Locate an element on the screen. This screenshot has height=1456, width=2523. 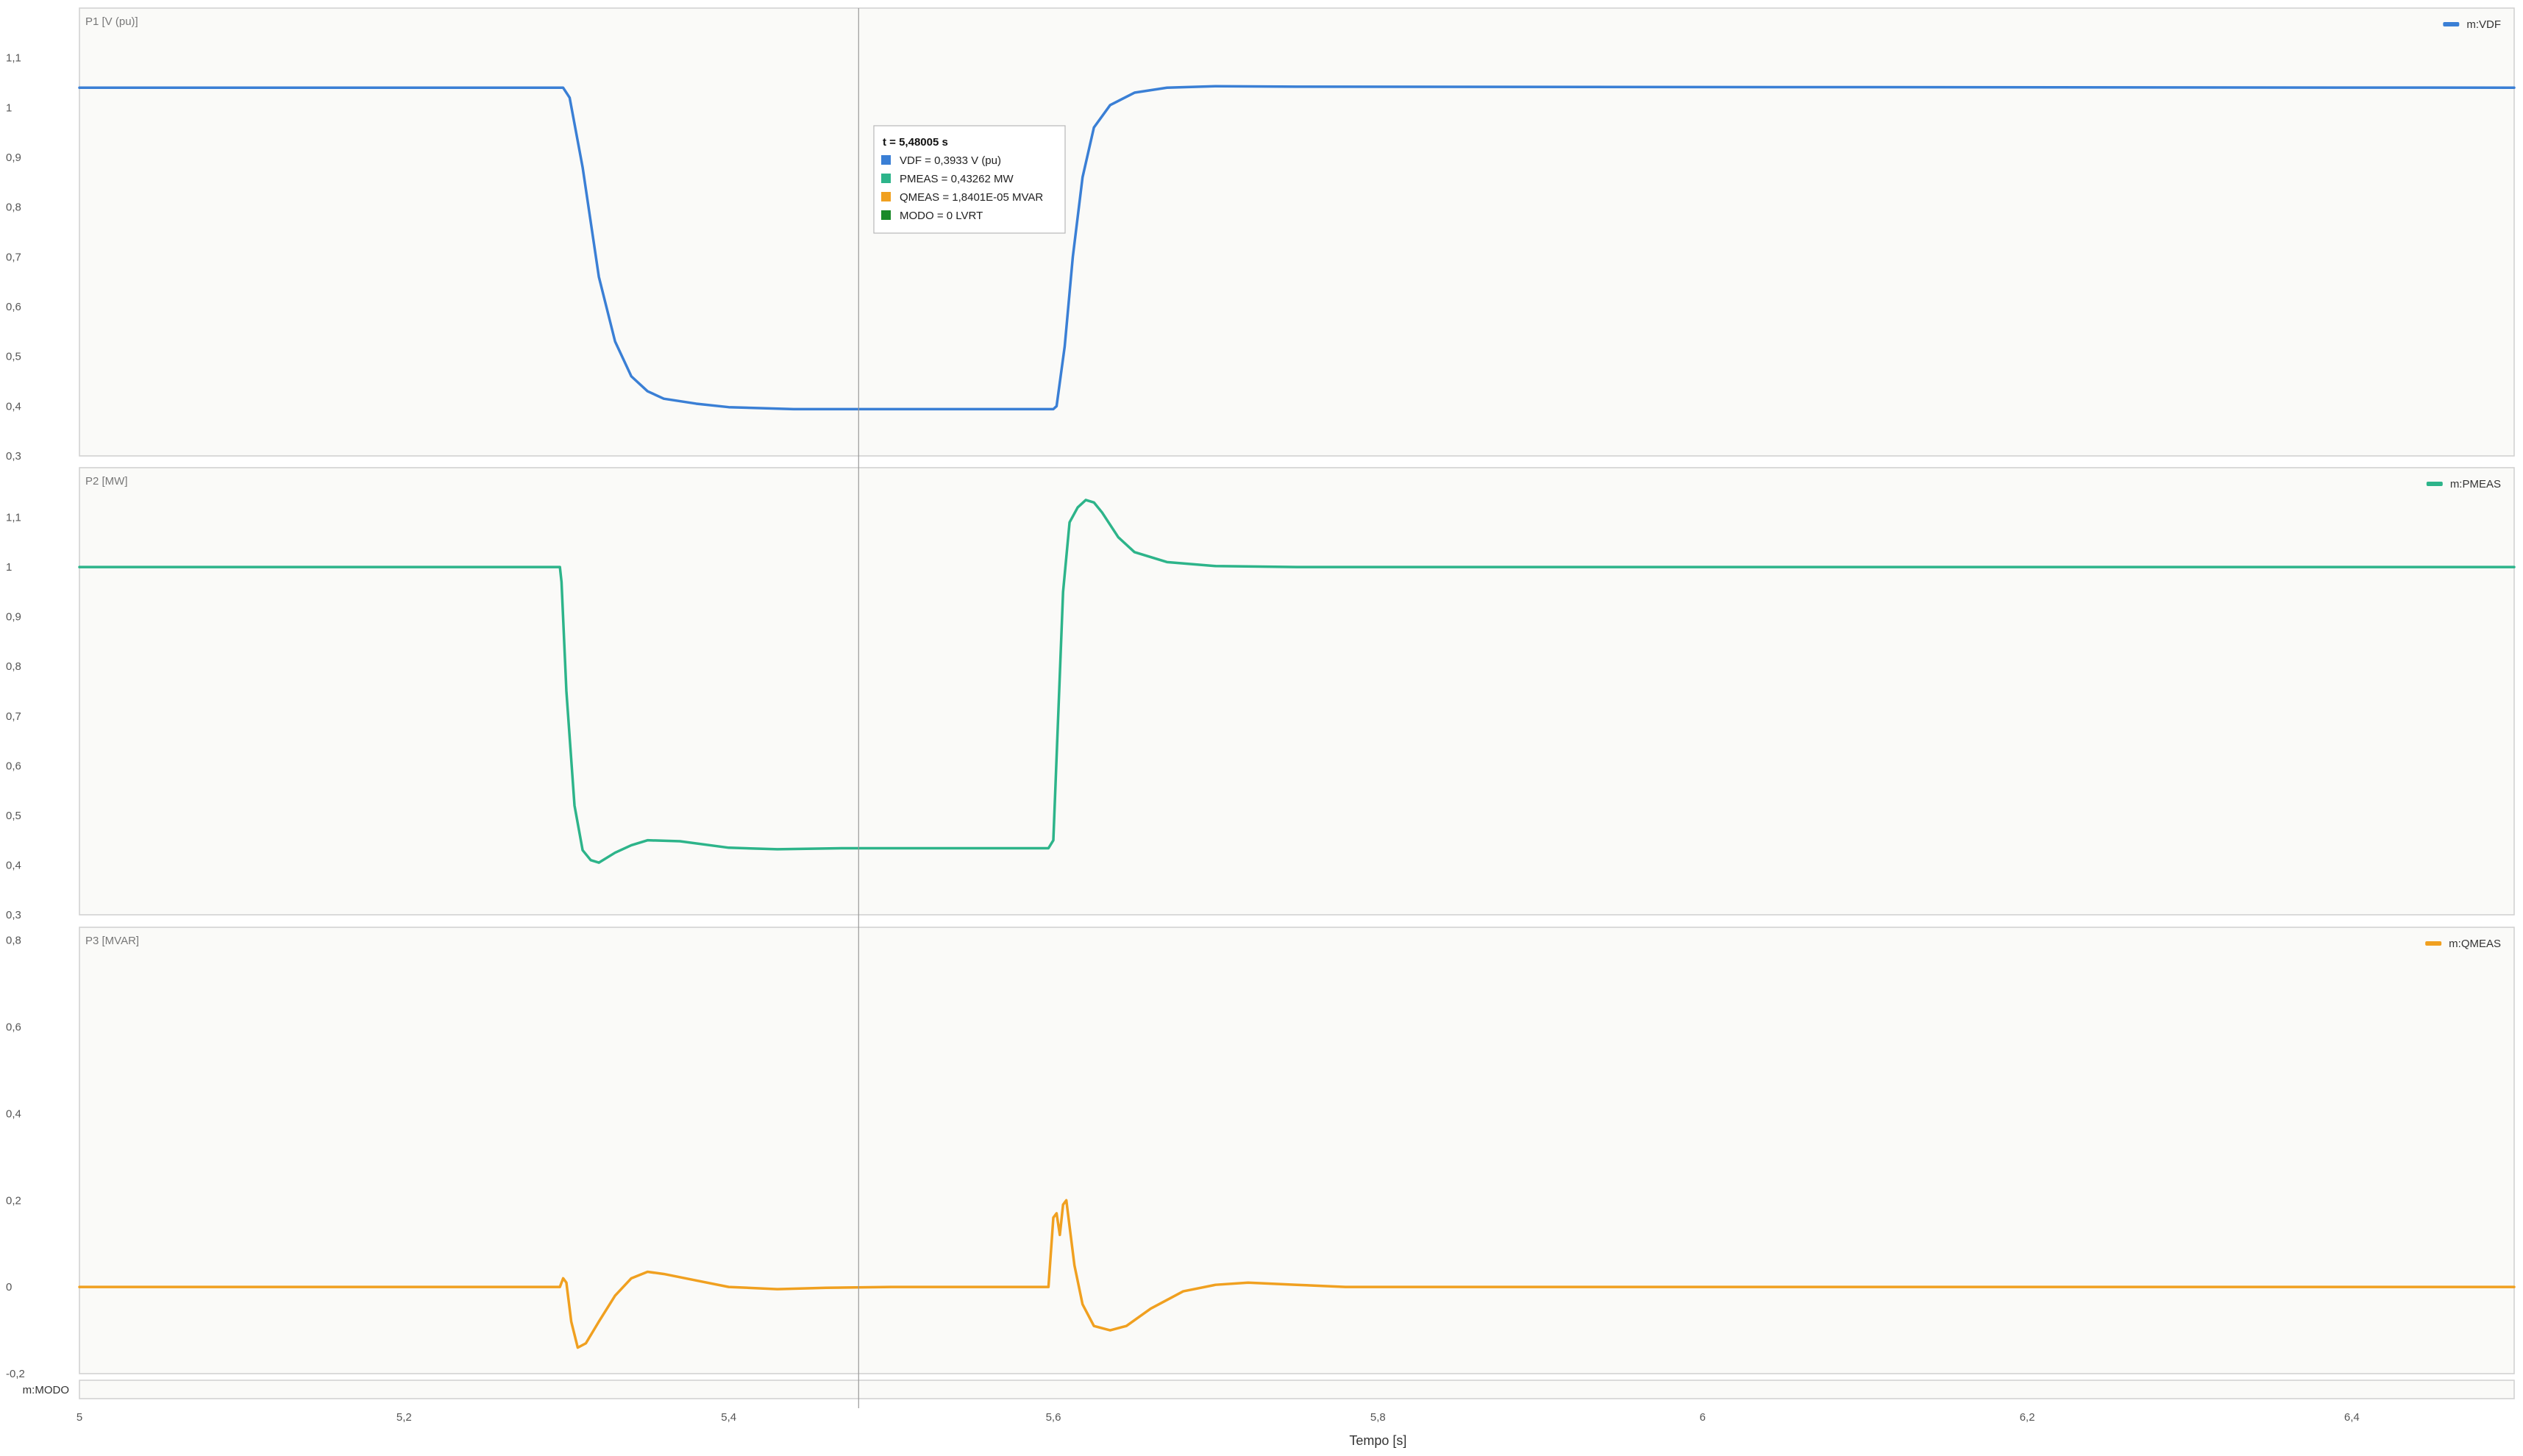
x-tick-label: 6 is located at coordinates (1702, 1417).